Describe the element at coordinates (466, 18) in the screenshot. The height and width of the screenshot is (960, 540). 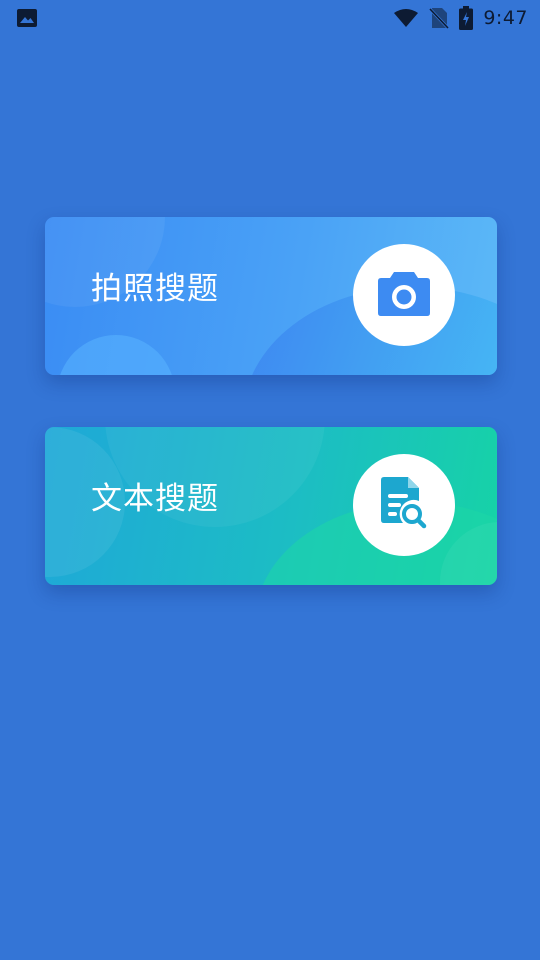
I see `battery-charging-icon` at that location.